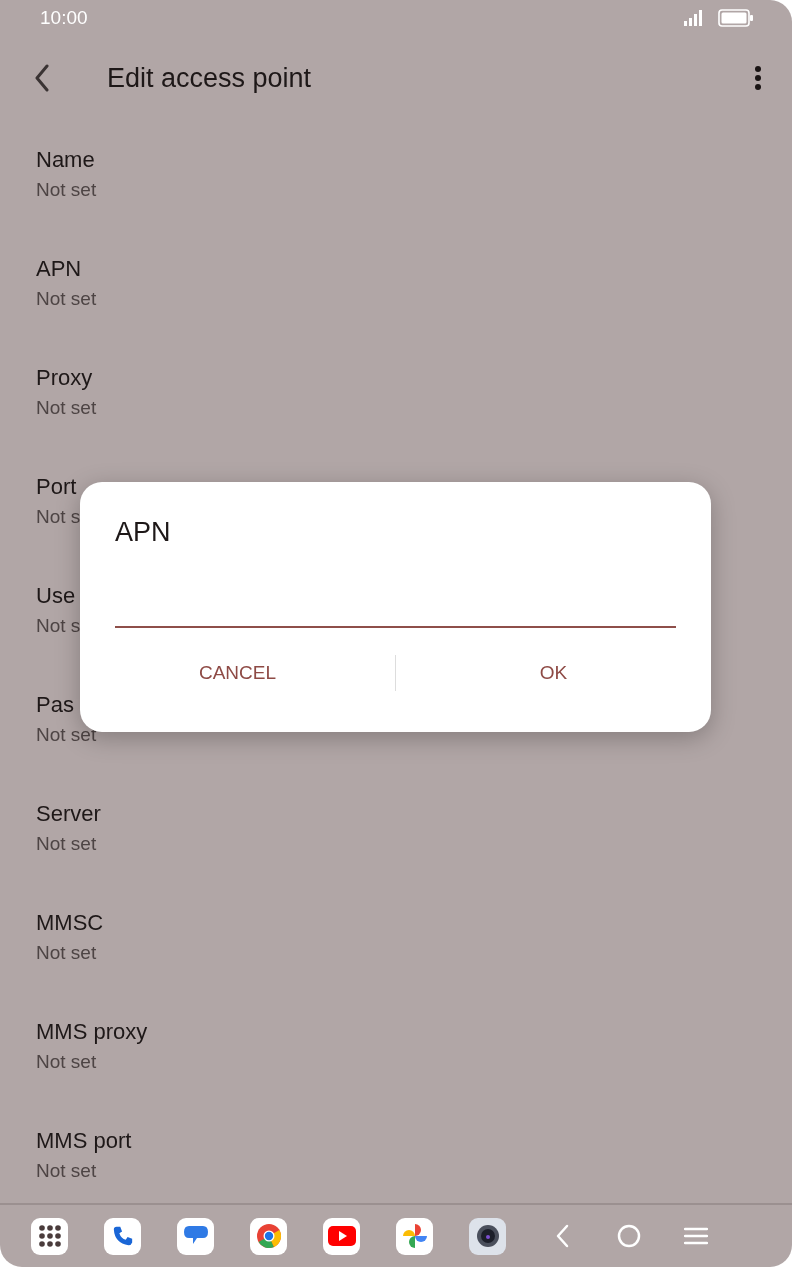 This screenshot has width=792, height=1267. What do you see at coordinates (143, 532) in the screenshot?
I see `dialog-title: APN` at bounding box center [143, 532].